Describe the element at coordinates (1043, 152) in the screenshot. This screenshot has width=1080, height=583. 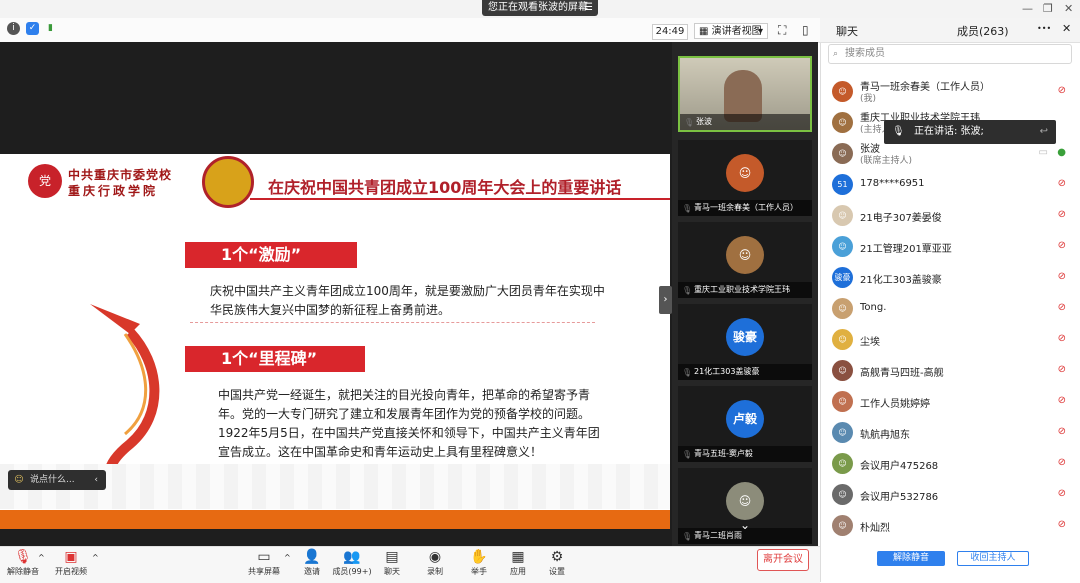
I see `video-icon: ▭` at that location.